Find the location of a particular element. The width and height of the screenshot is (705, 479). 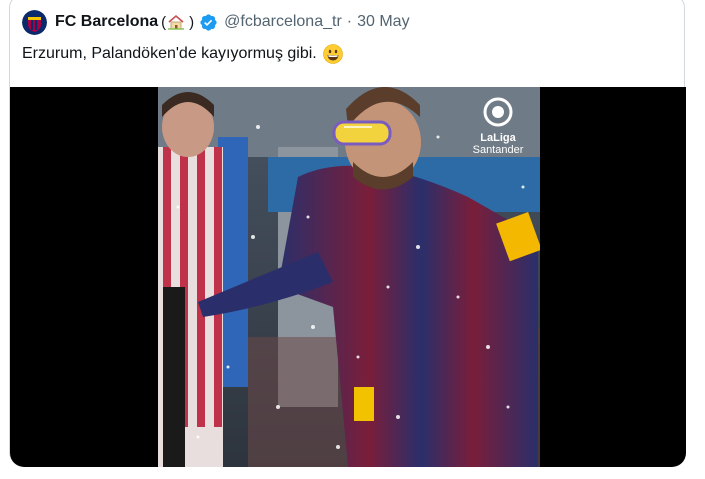

house-emoji-icon is located at coordinates (176, 22).